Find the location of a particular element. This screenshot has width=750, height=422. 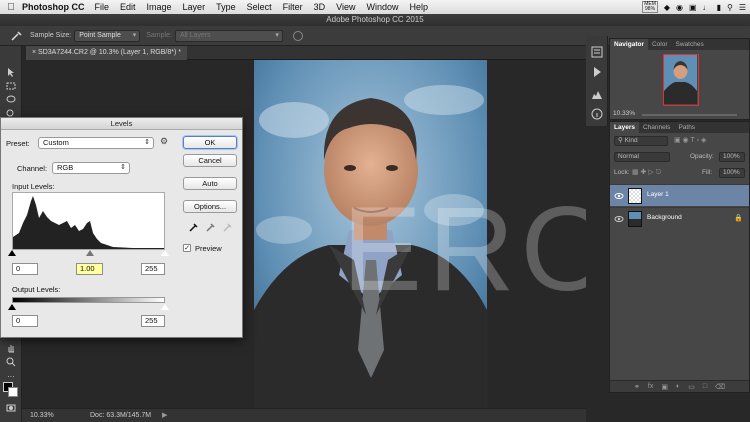

eyedropper-tool-icon is located at coordinates (17, 36).